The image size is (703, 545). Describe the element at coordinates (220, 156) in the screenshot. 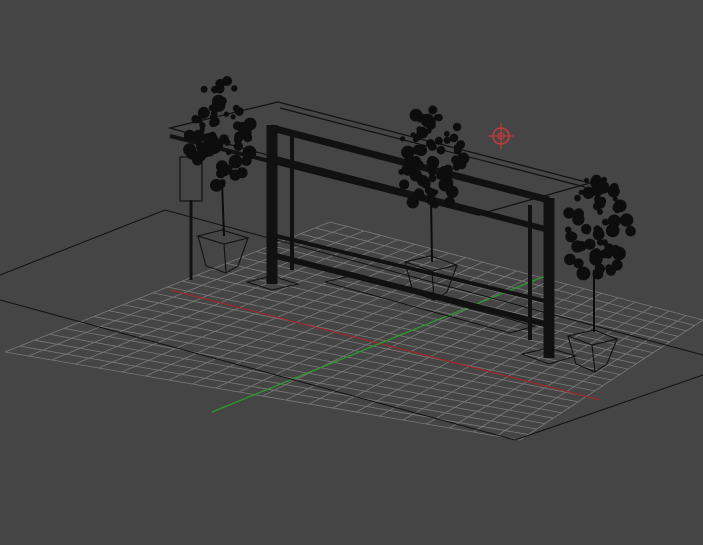

I see `tree-left` at that location.